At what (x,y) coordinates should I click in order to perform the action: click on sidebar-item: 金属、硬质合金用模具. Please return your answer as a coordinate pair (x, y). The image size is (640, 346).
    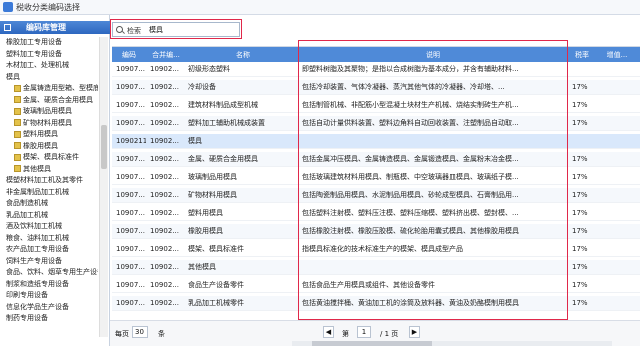
    Looking at the image, I should click on (53, 100).